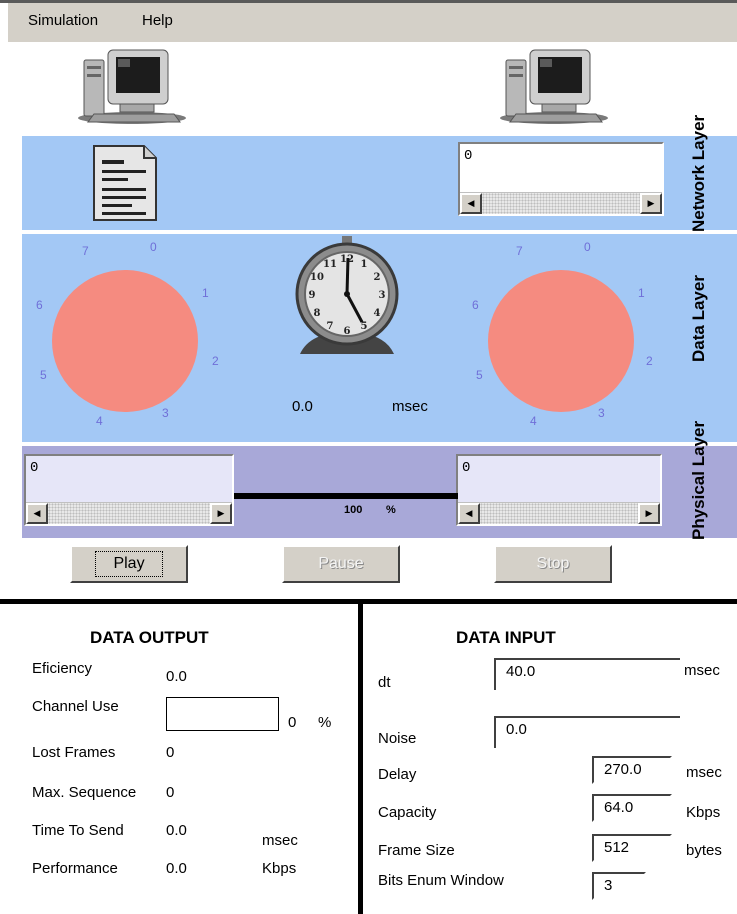 This screenshot has height=914, width=737. What do you see at coordinates (382, 295) in the screenshot?
I see `svg-text: 3` at bounding box center [382, 295].